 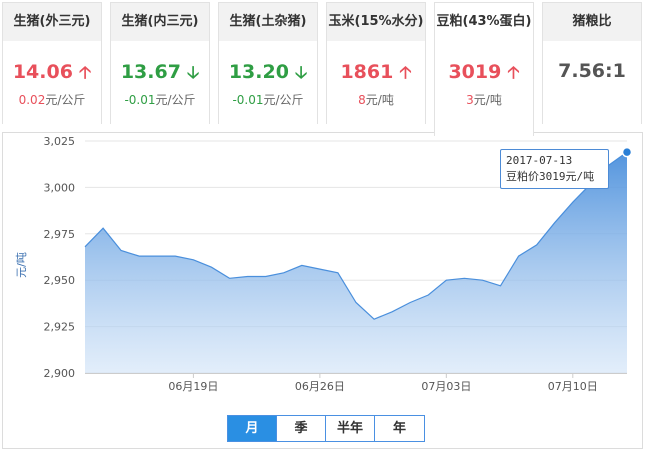 What do you see at coordinates (554, 169) in the screenshot?
I see `chart-tooltip: 2017-07-13 豆粕价3019元/吨` at bounding box center [554, 169].